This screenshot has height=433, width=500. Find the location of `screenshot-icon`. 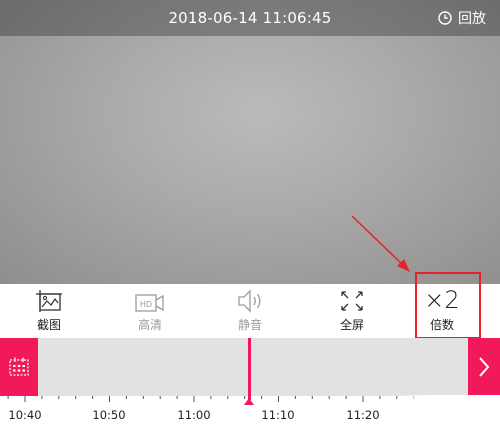

screenshot-icon is located at coordinates (49, 301).